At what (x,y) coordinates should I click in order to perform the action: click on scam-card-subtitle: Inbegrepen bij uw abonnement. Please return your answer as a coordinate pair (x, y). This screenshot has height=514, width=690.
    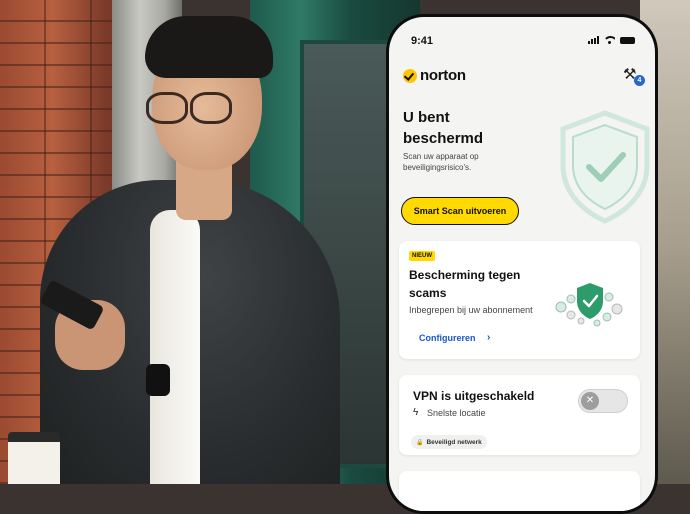
    Looking at the image, I should click on (471, 310).